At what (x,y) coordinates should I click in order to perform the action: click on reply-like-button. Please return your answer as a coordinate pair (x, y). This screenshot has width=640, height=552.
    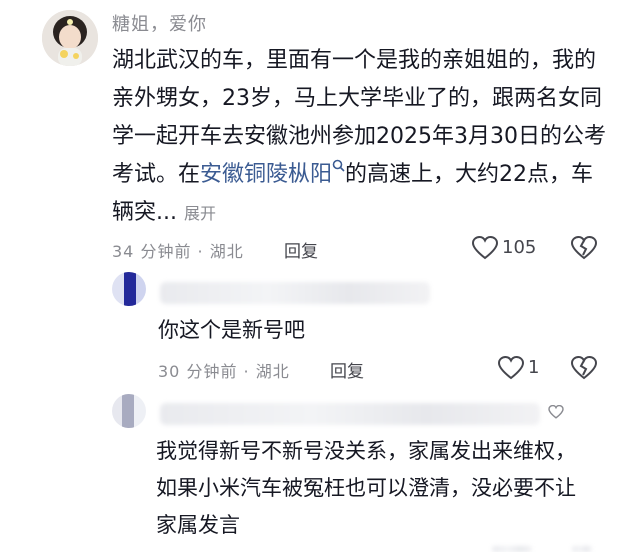
    Looking at the image, I should click on (511, 369).